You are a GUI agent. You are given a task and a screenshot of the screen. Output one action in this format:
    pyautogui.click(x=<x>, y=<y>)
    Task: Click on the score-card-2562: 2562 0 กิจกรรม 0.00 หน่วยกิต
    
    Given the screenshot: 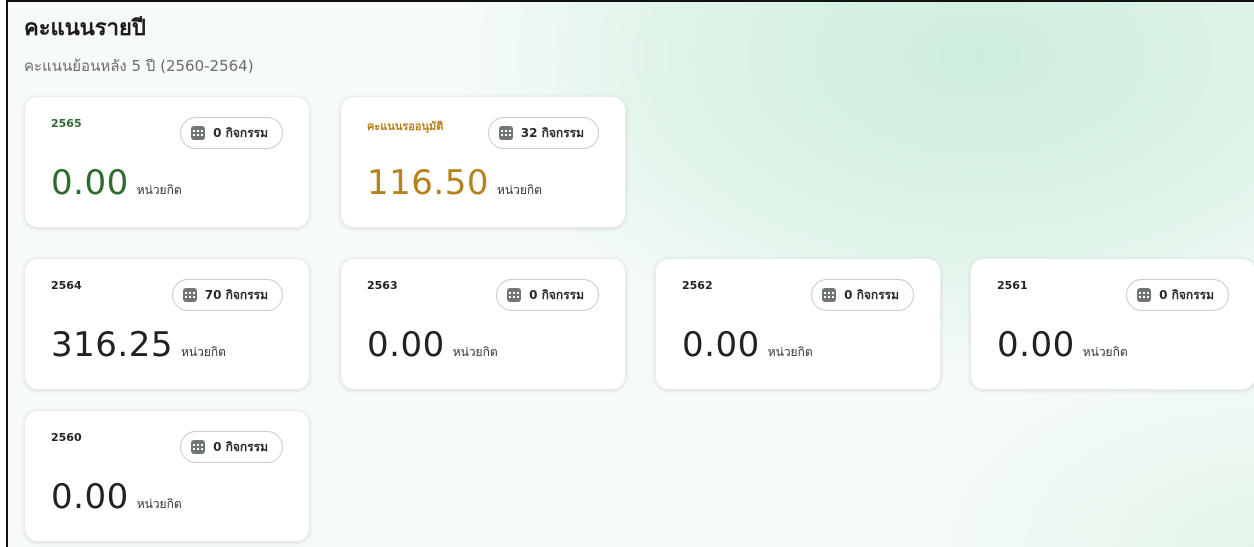 What is the action you would take?
    pyautogui.click(x=798, y=324)
    